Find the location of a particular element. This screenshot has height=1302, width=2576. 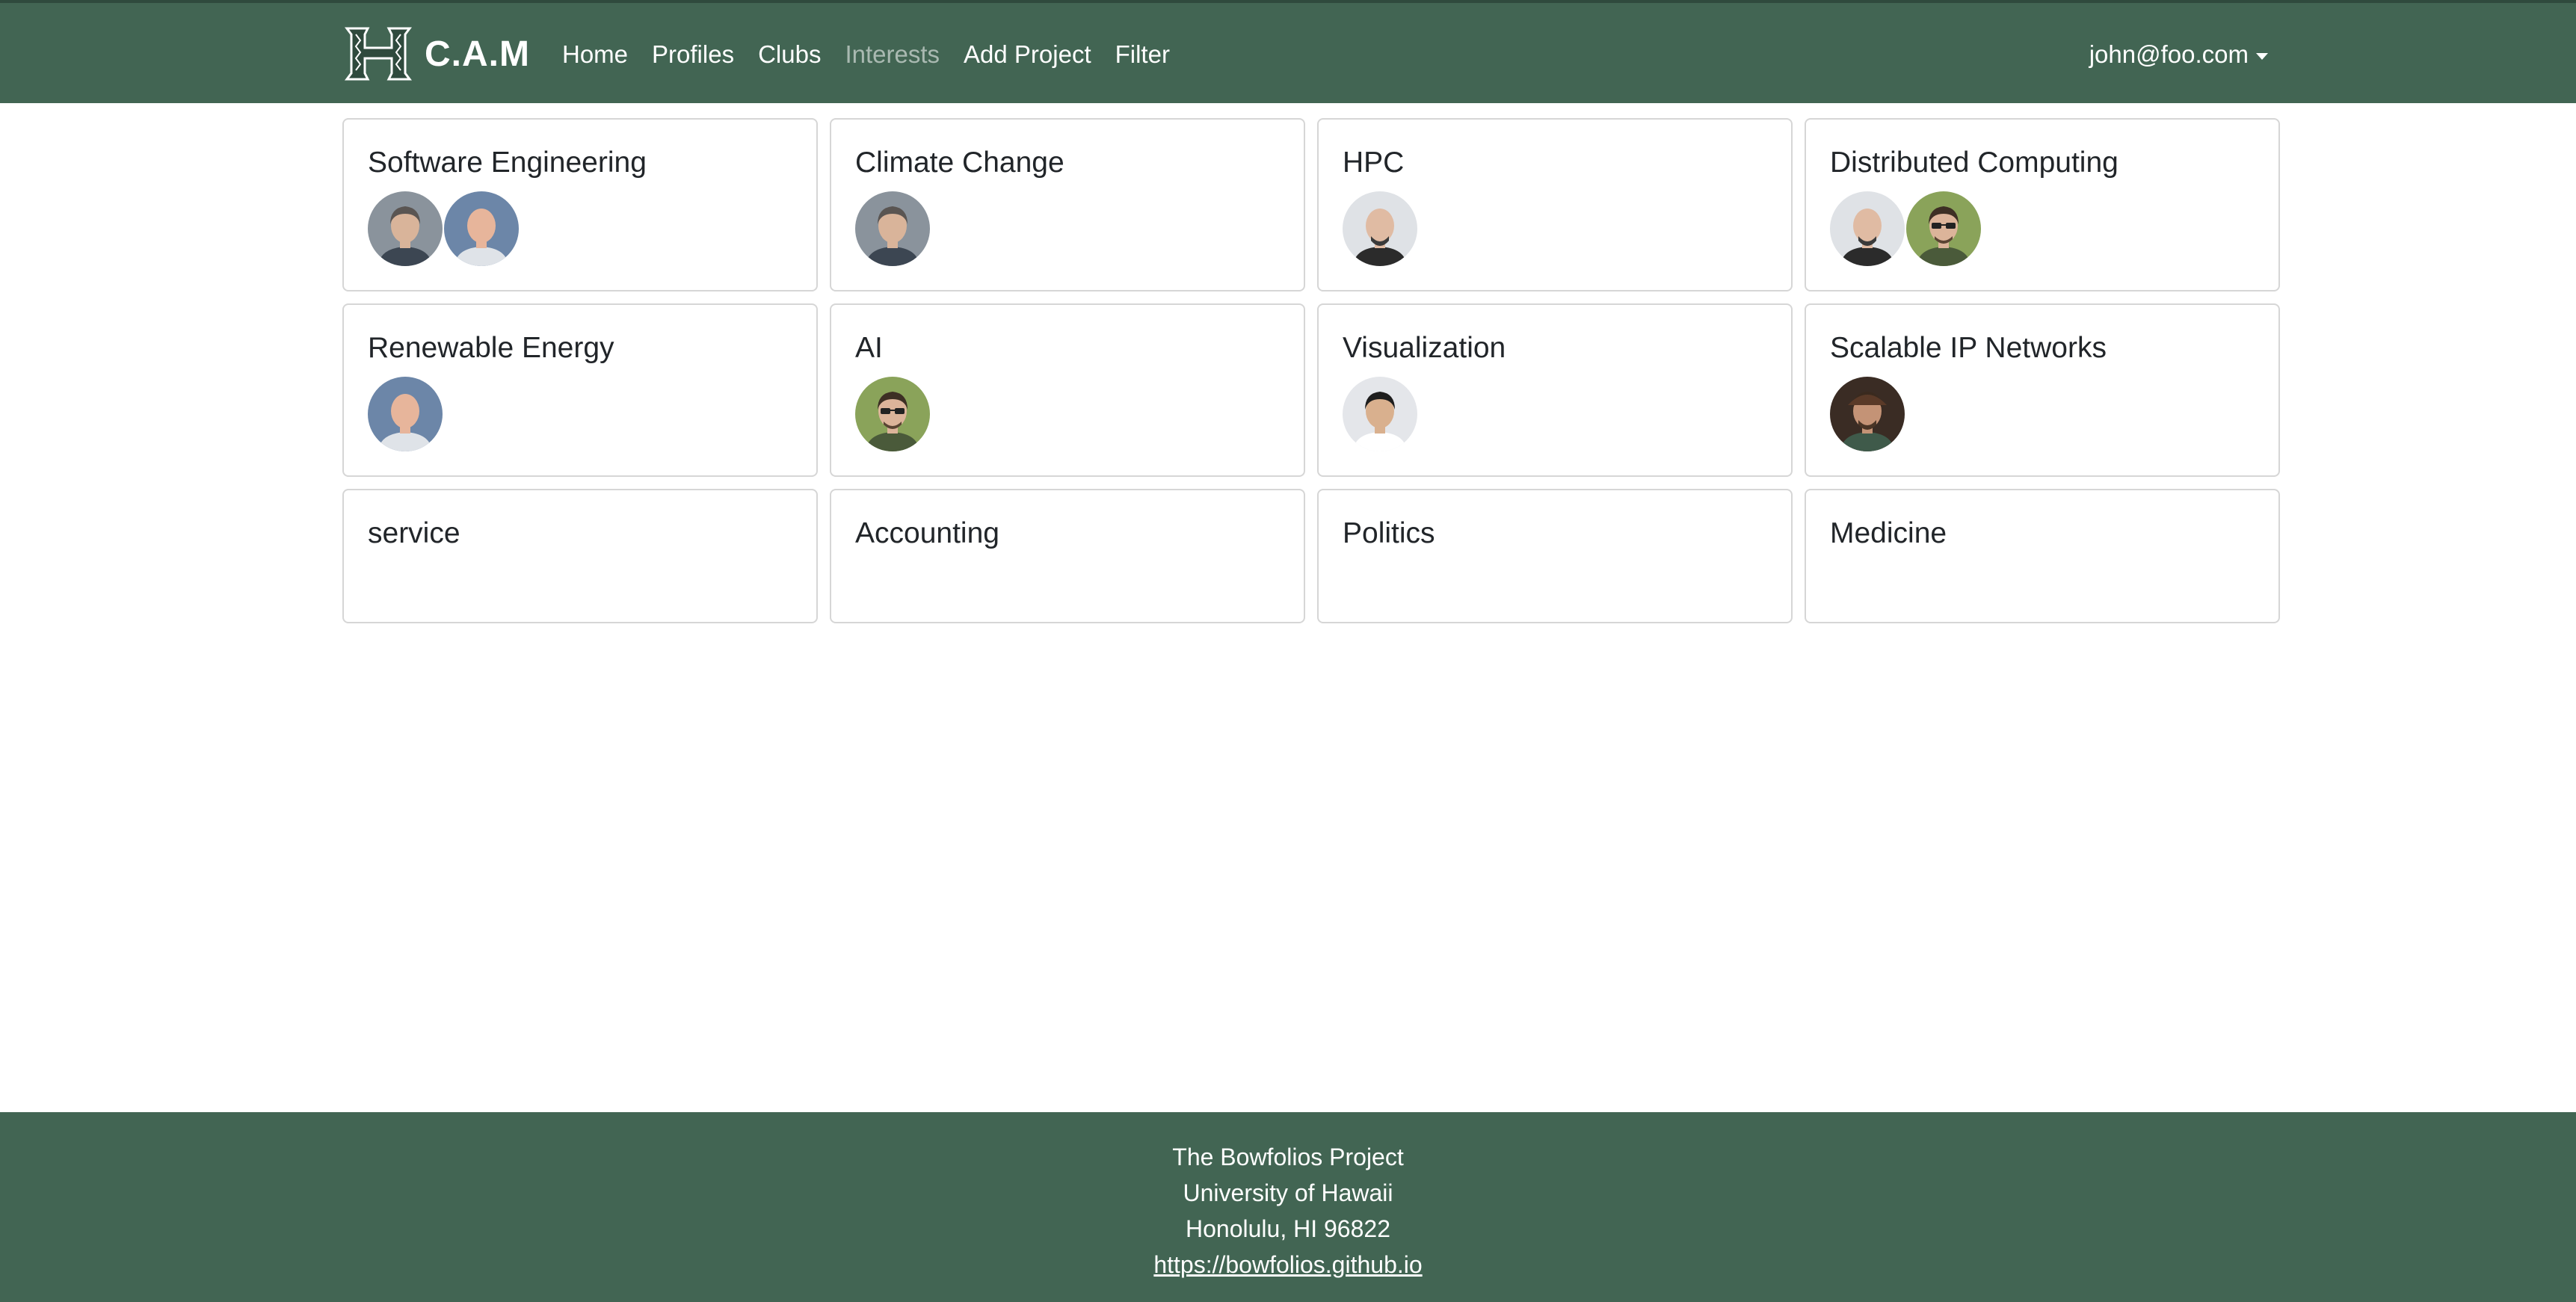

interest-title: Climate Change is located at coordinates (959, 162).